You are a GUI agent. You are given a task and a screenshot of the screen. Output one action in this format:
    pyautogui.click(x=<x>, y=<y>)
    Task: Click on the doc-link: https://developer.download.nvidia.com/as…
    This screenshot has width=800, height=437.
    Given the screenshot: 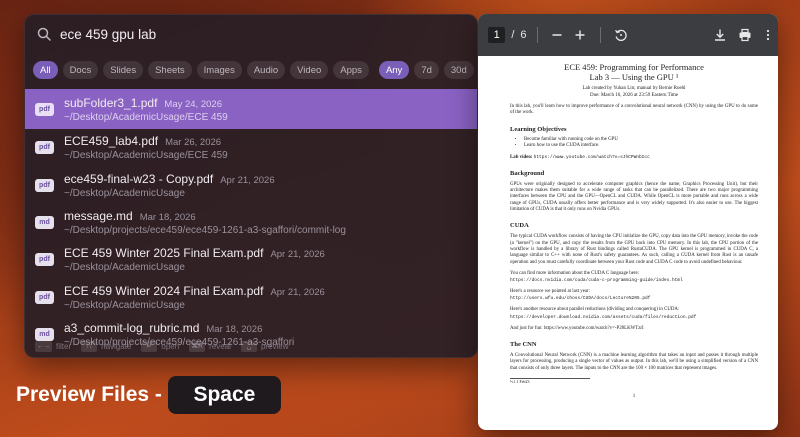 What is the action you would take?
    pyautogui.click(x=634, y=318)
    